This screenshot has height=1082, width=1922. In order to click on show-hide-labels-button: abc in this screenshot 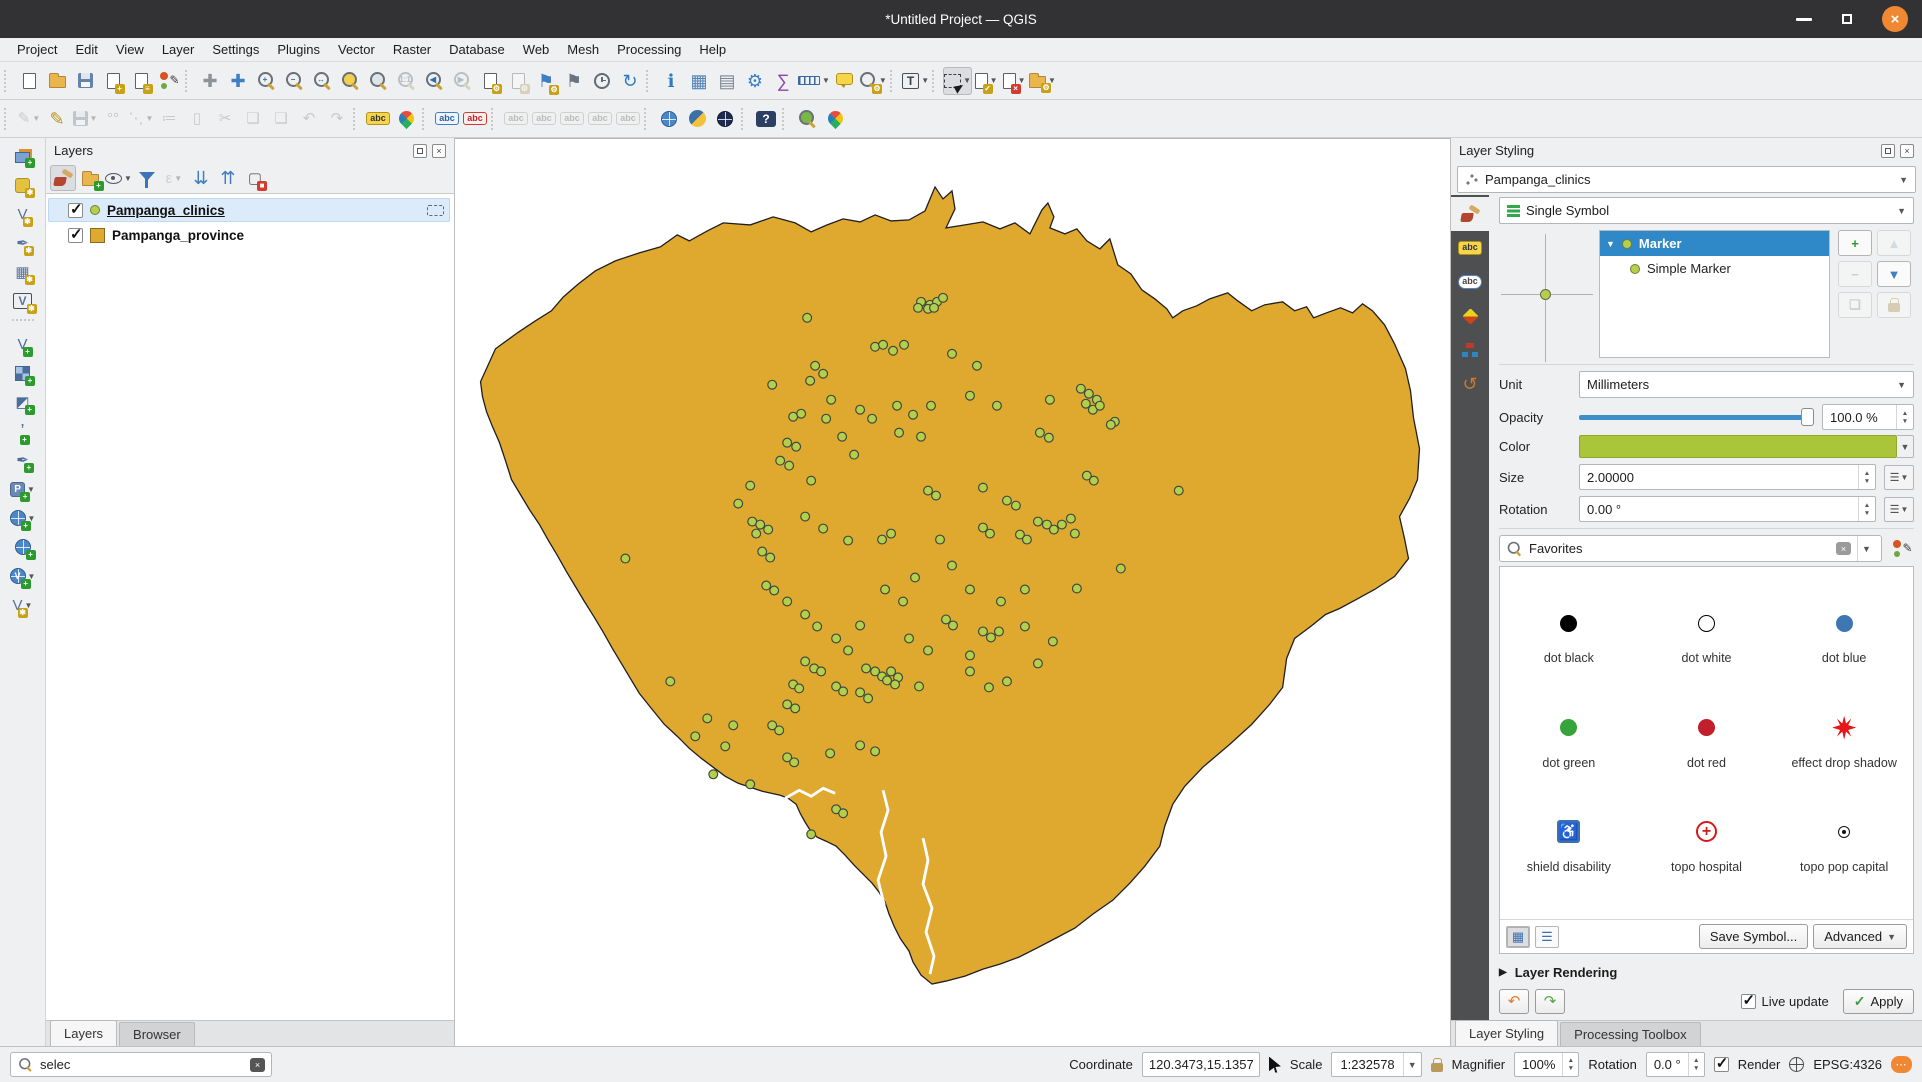, I will do `click(544, 119)`.